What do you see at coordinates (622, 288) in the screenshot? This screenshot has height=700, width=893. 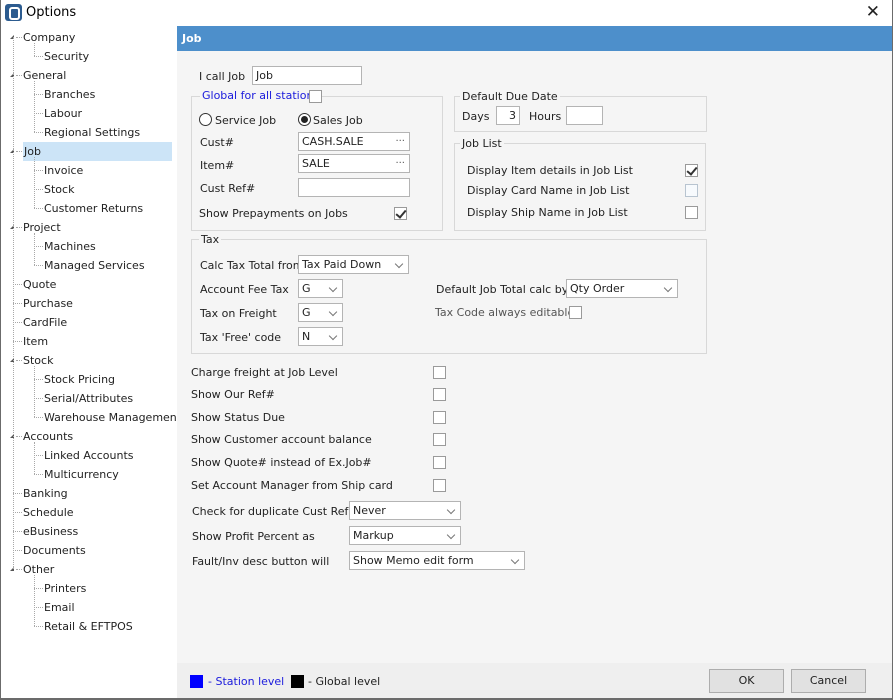 I see `default-job-total-select: Qty Order` at bounding box center [622, 288].